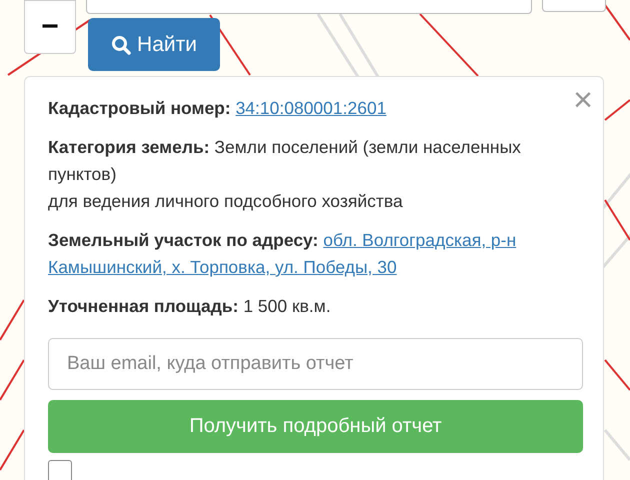  What do you see at coordinates (60, 470) in the screenshot?
I see `consent-checkbox` at bounding box center [60, 470].